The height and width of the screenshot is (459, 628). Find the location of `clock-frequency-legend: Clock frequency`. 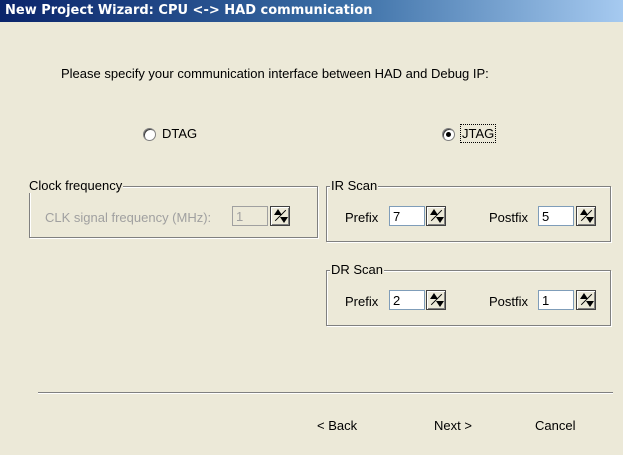

clock-frequency-legend: Clock frequency is located at coordinates (76, 185).